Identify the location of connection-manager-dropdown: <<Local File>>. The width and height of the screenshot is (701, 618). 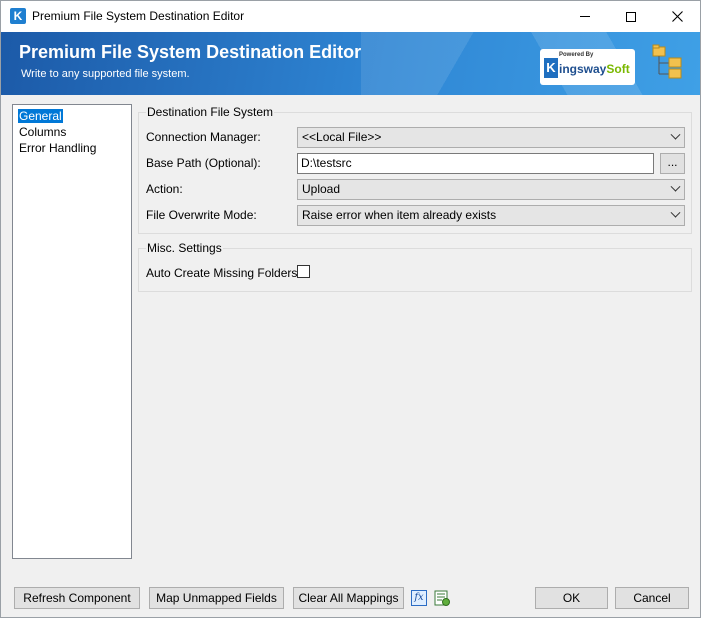
(491, 137).